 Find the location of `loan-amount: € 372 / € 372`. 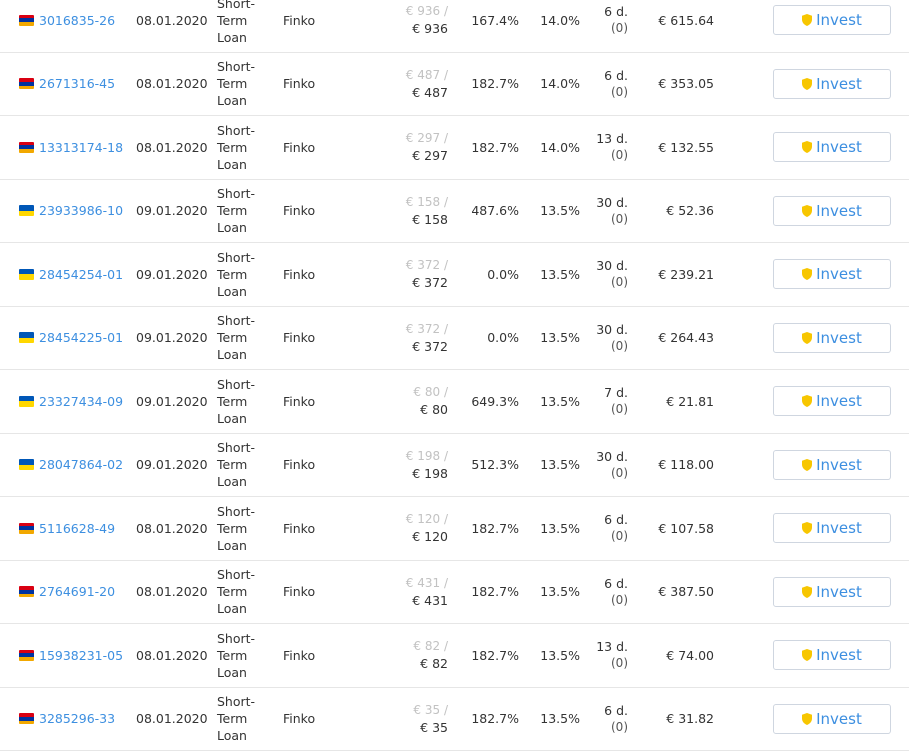

loan-amount: € 372 / € 372 is located at coordinates (409, 338).